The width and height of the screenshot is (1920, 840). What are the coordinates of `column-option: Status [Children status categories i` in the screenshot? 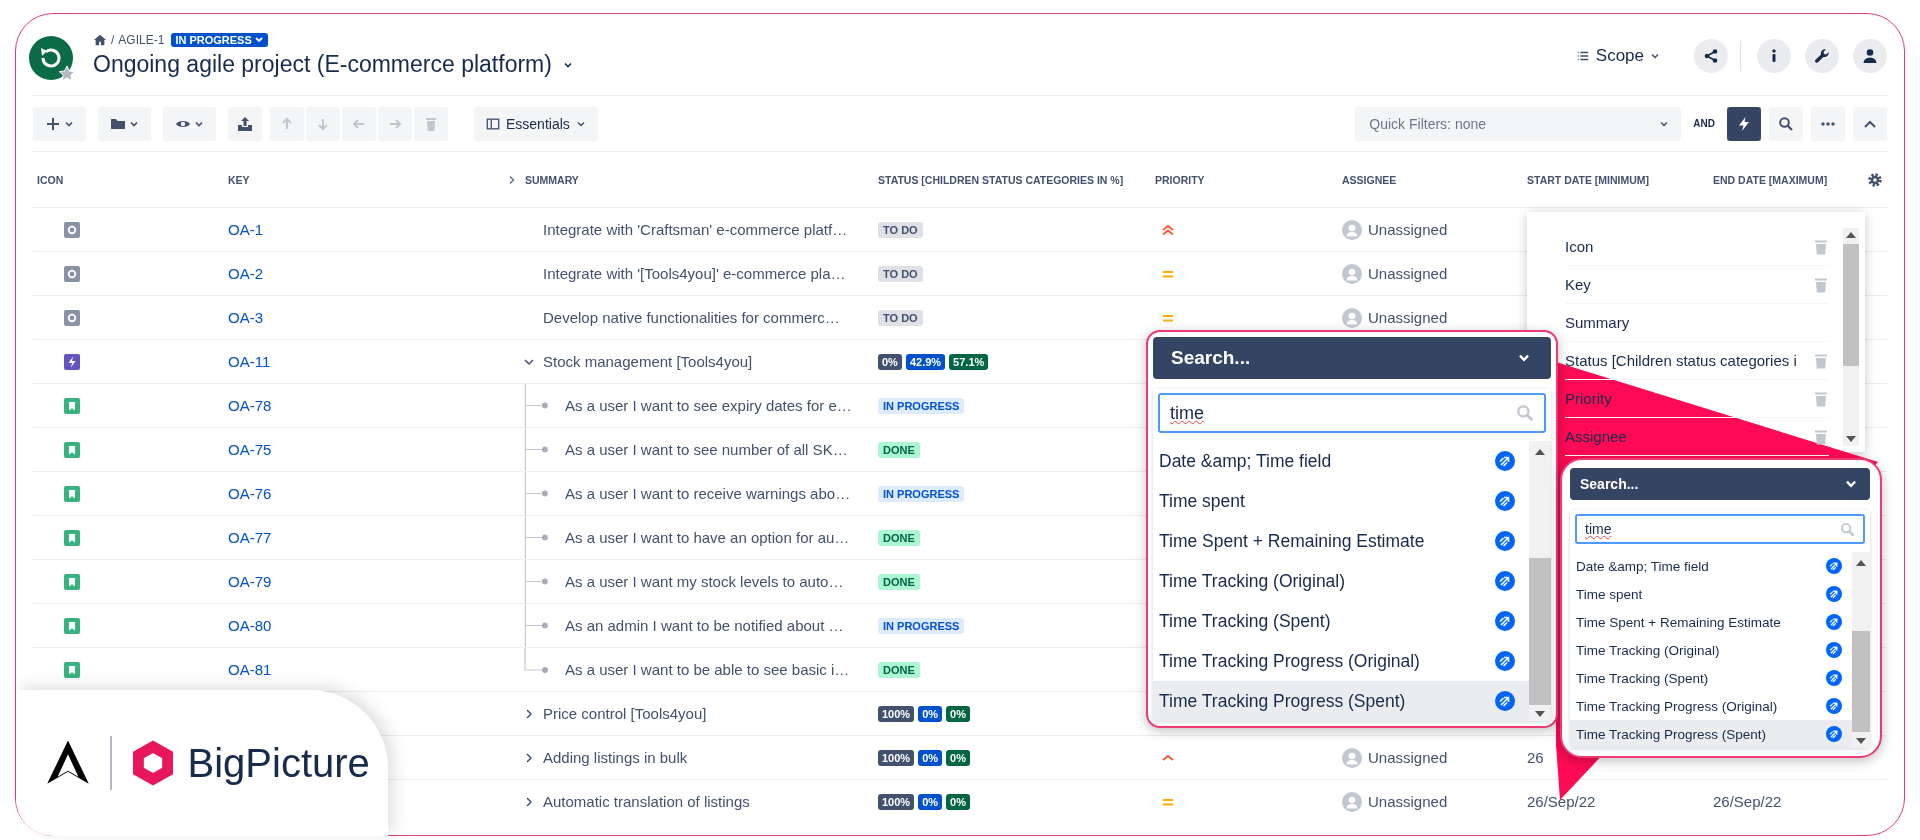 It's located at (1681, 360).